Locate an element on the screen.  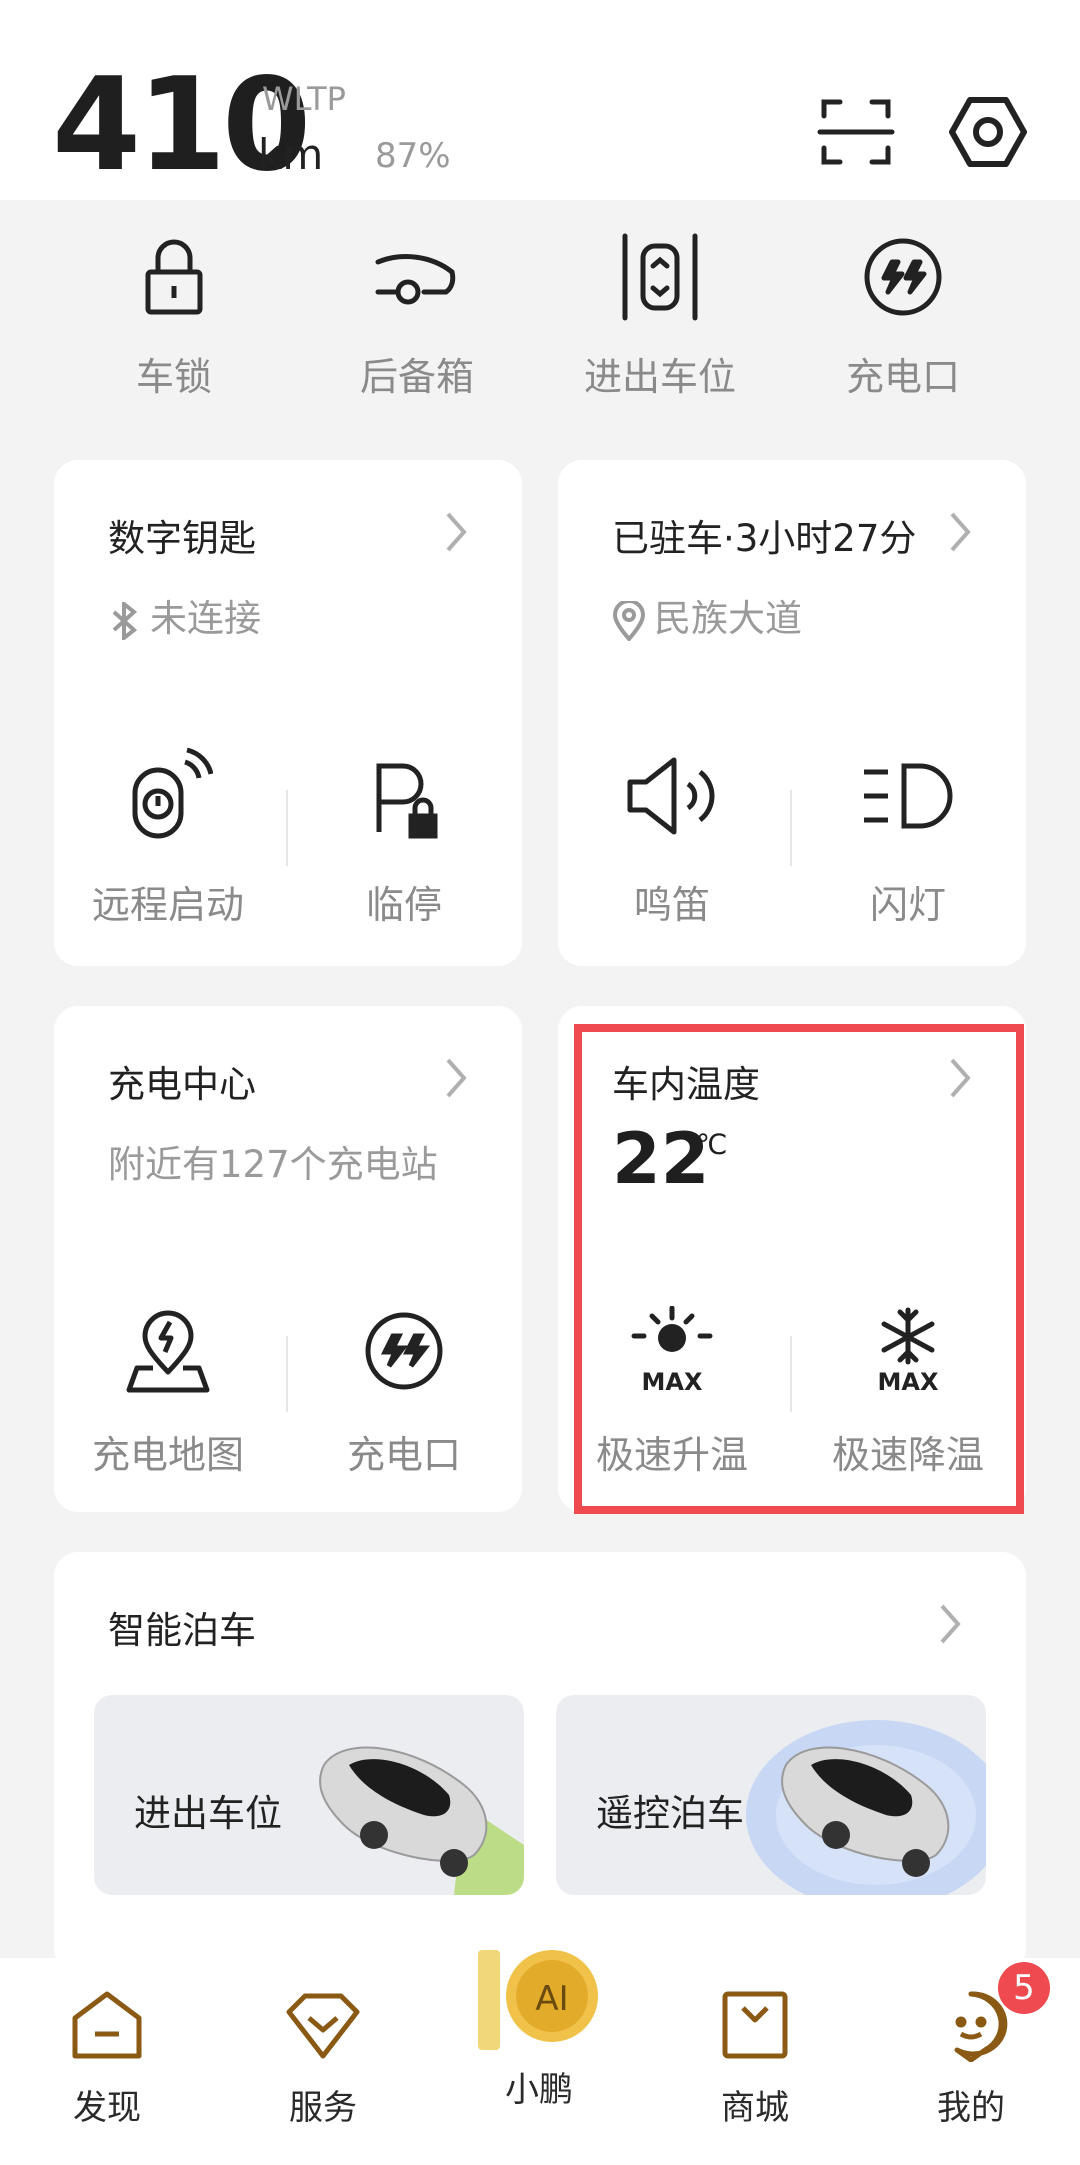
temp-parking-button: 临停 is located at coordinates (404, 837).